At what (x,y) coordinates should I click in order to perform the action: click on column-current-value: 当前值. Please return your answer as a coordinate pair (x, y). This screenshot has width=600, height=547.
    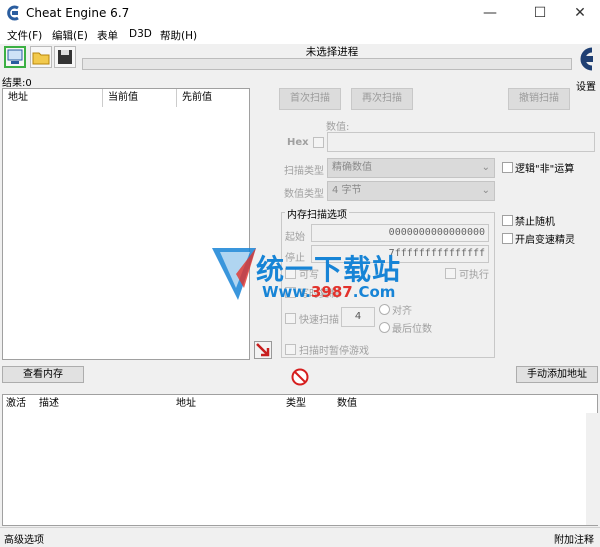
    Looking at the image, I should click on (140, 98).